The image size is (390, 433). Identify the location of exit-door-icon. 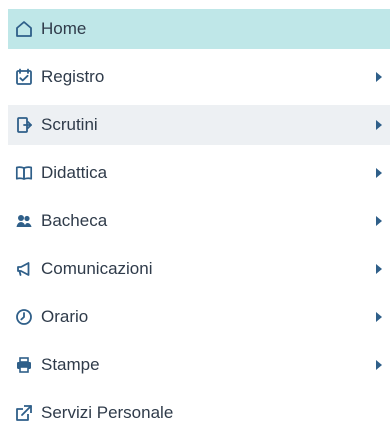
(24, 125).